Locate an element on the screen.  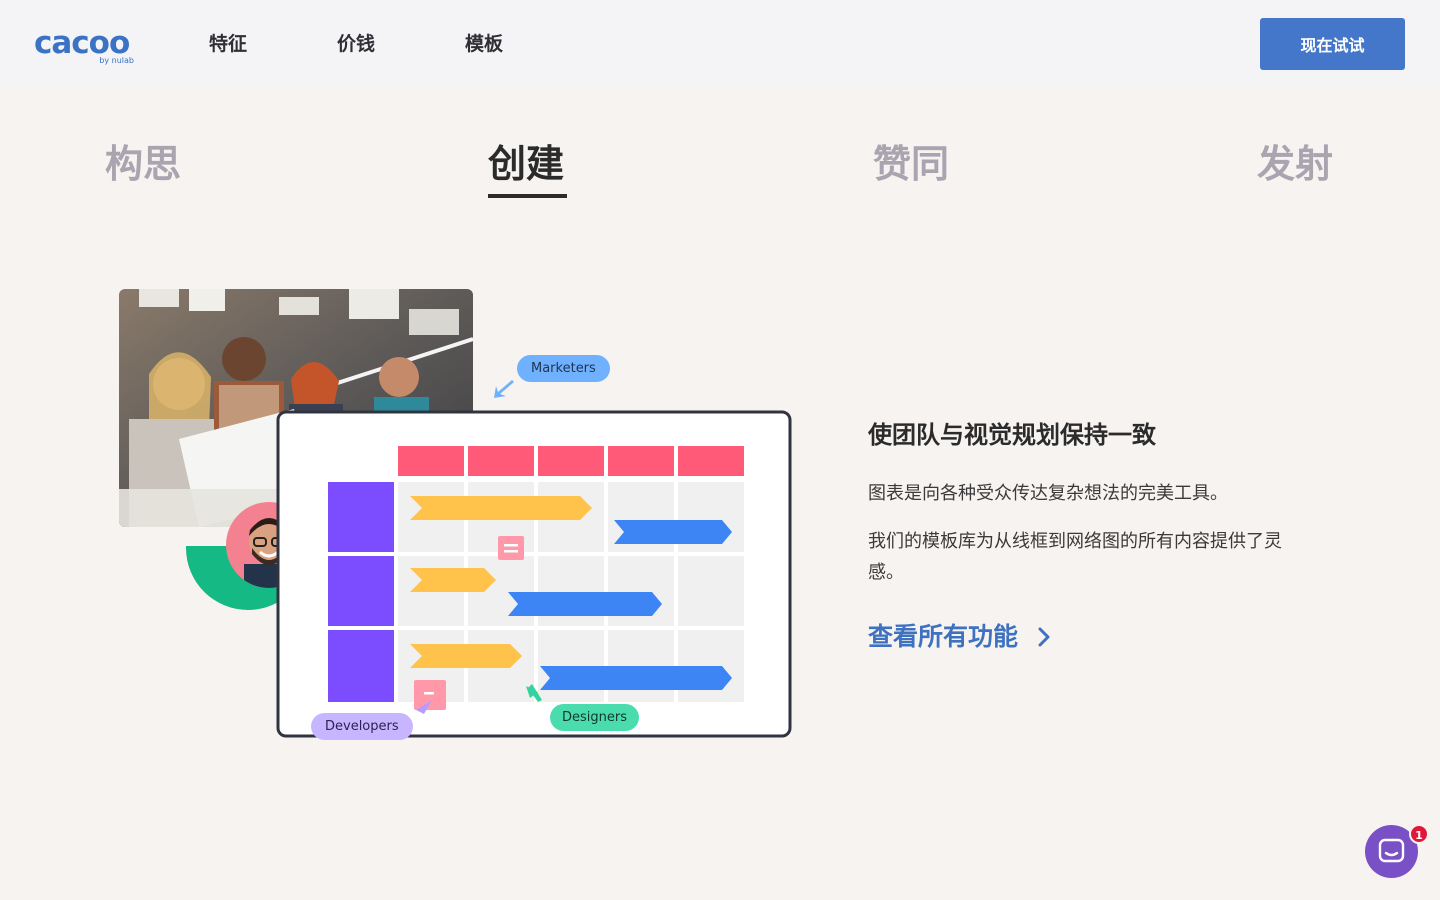
marketers-arrow-icon is located at coordinates (504, 389).